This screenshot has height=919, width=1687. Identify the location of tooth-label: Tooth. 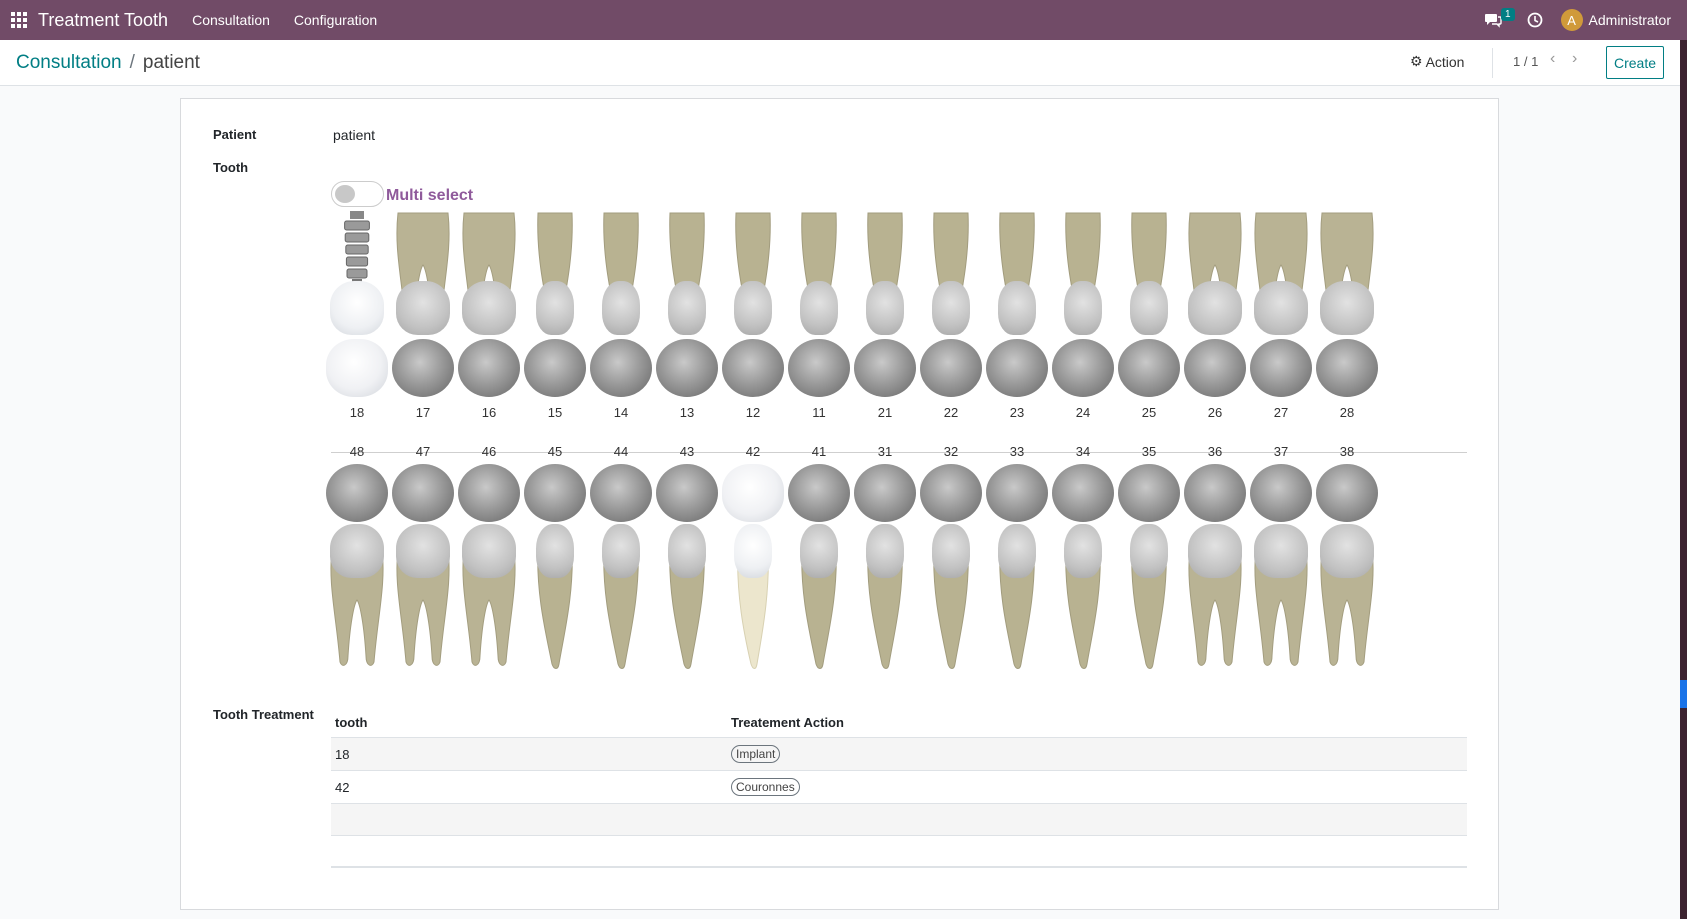
(231, 167).